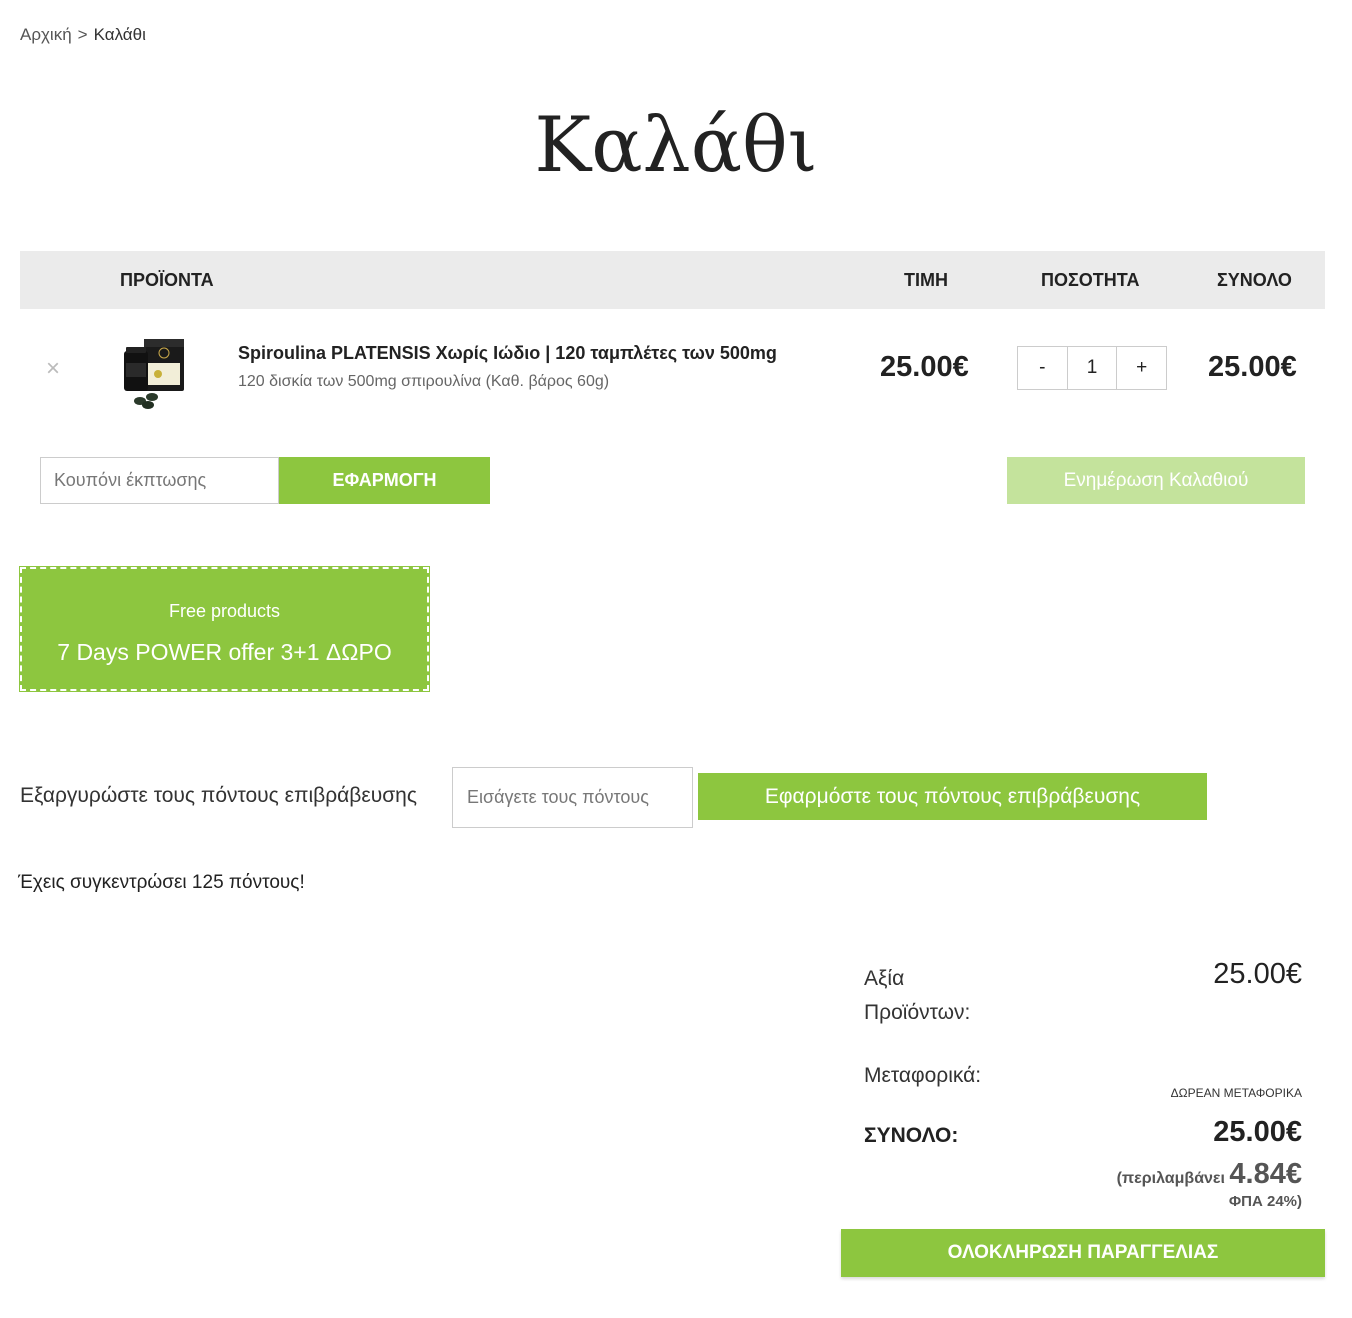 Image resolution: width=1352 pixels, height=1318 pixels. I want to click on header-products: ΠΡΟΪΟΝΤΑ, so click(167, 280).